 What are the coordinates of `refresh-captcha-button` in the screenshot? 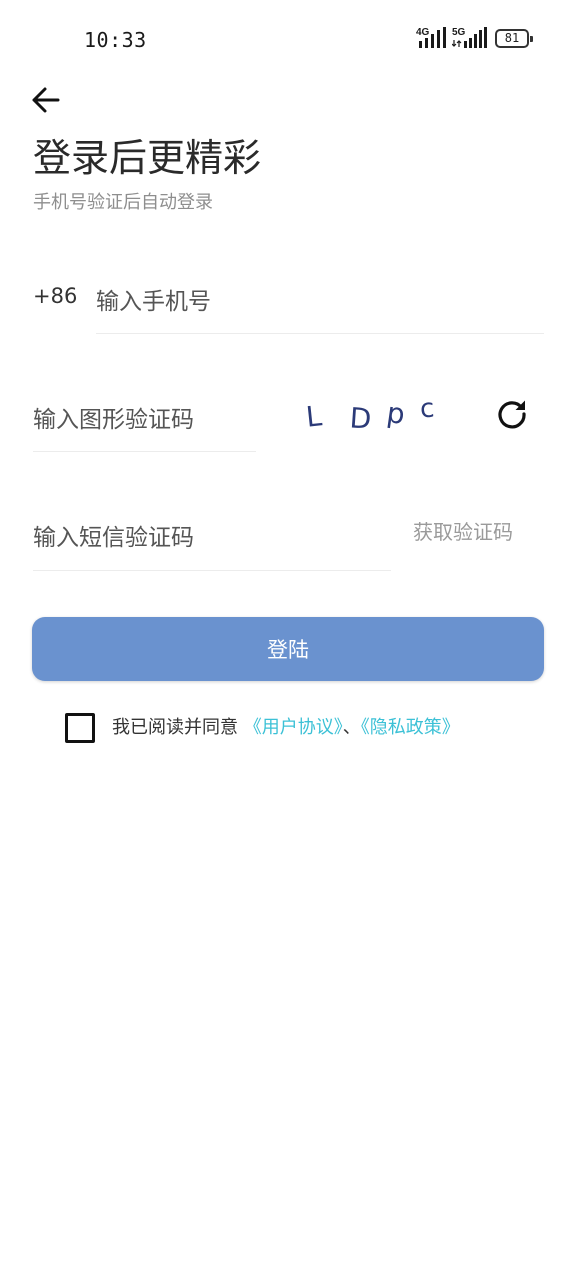 It's located at (512, 414).